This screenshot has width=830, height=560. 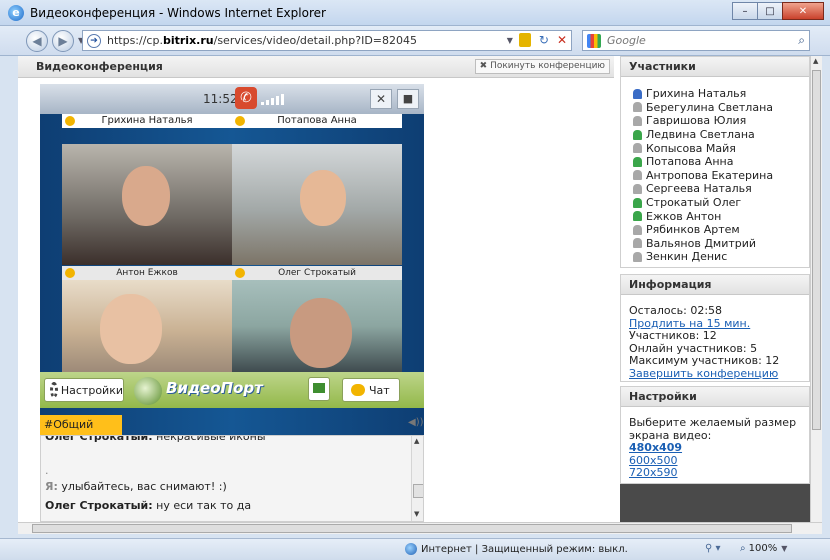 What do you see at coordinates (379, 390) in the screenshot?
I see `chat-button-label: Чат` at bounding box center [379, 390].